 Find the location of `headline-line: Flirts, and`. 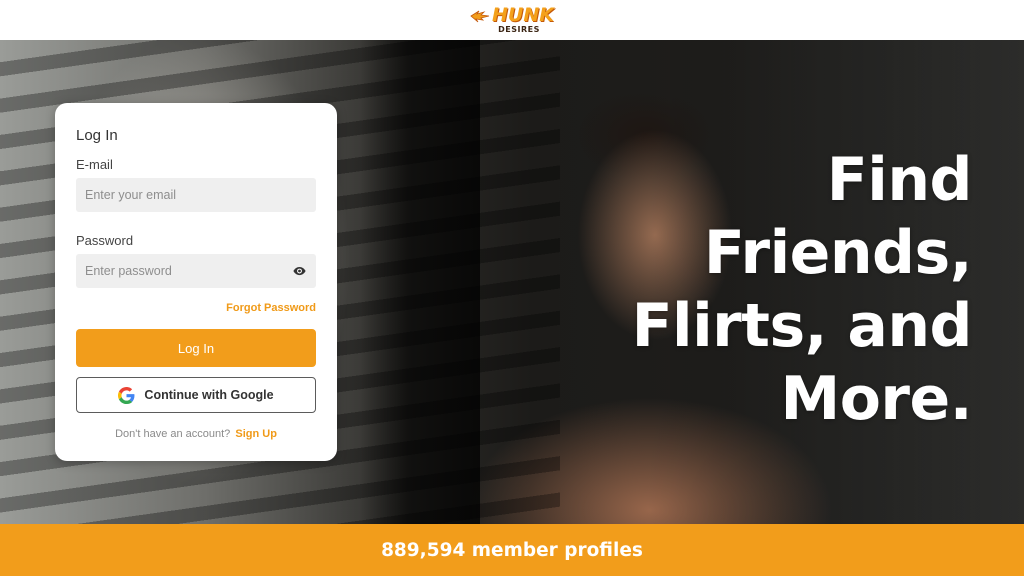

headline-line: Flirts, and is located at coordinates (802, 326).